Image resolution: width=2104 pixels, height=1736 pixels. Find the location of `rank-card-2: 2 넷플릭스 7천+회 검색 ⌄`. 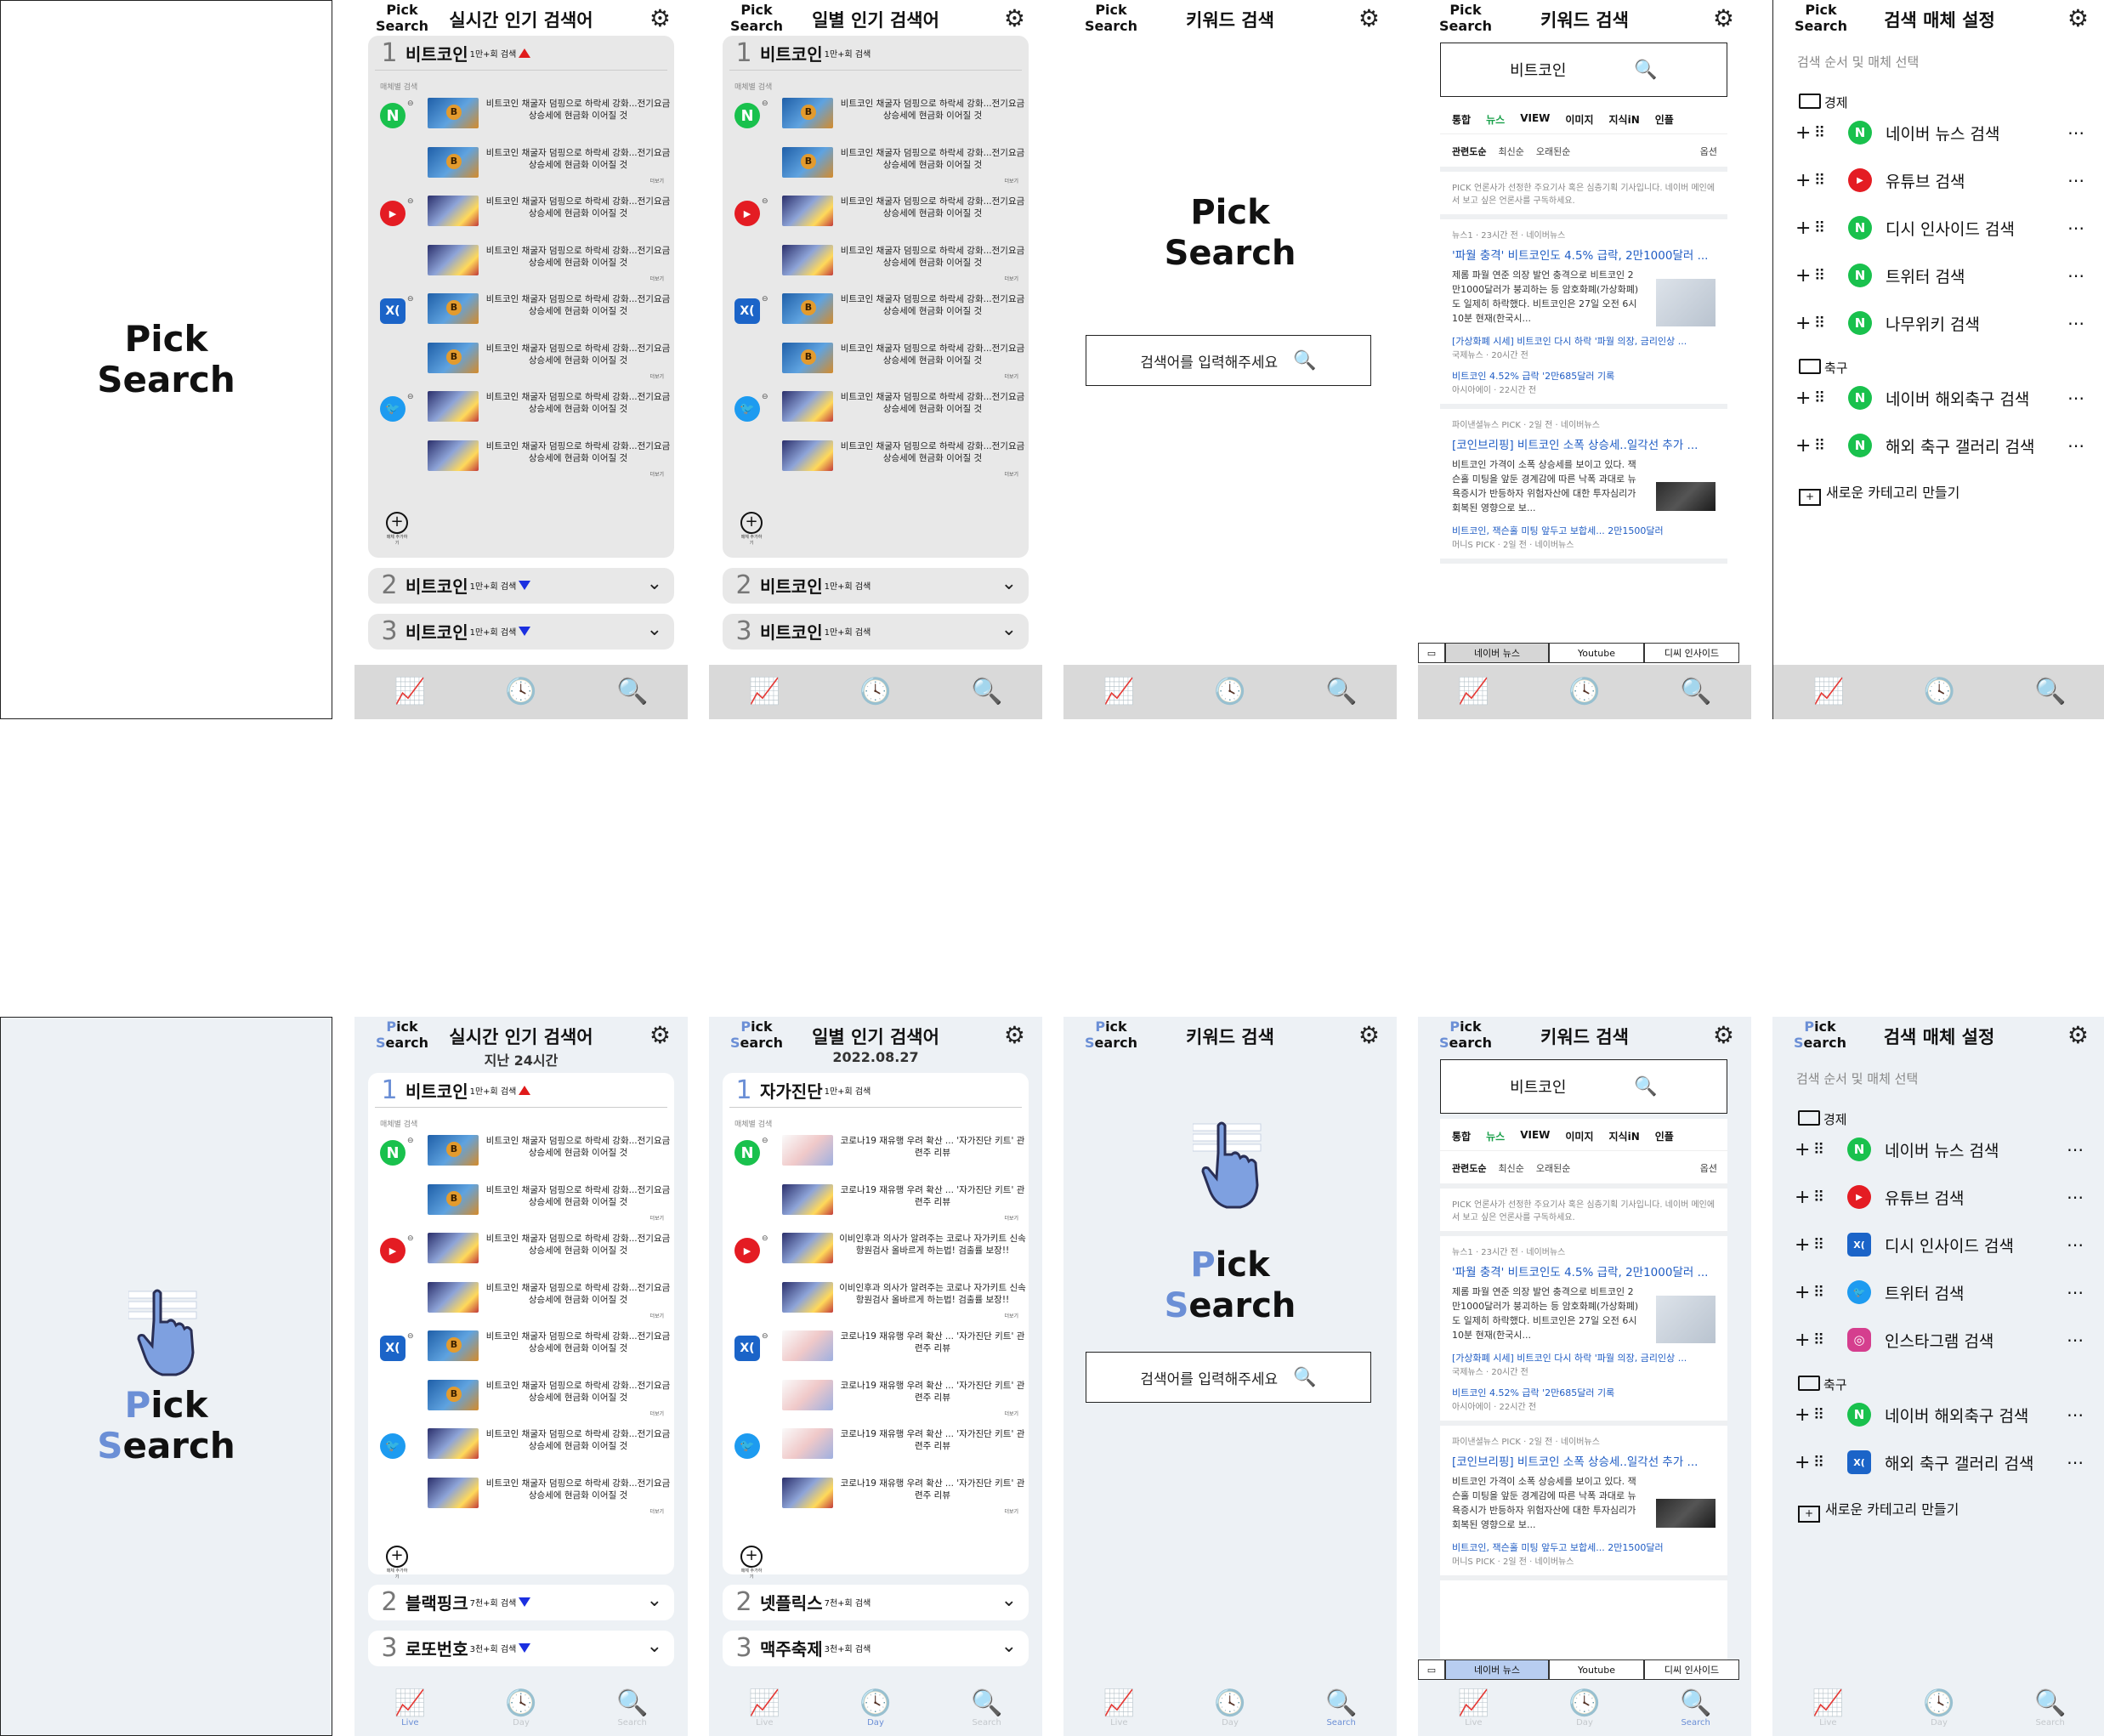

rank-card-2: 2 넷플릭스 7천+회 검색 ⌄ is located at coordinates (876, 1603).